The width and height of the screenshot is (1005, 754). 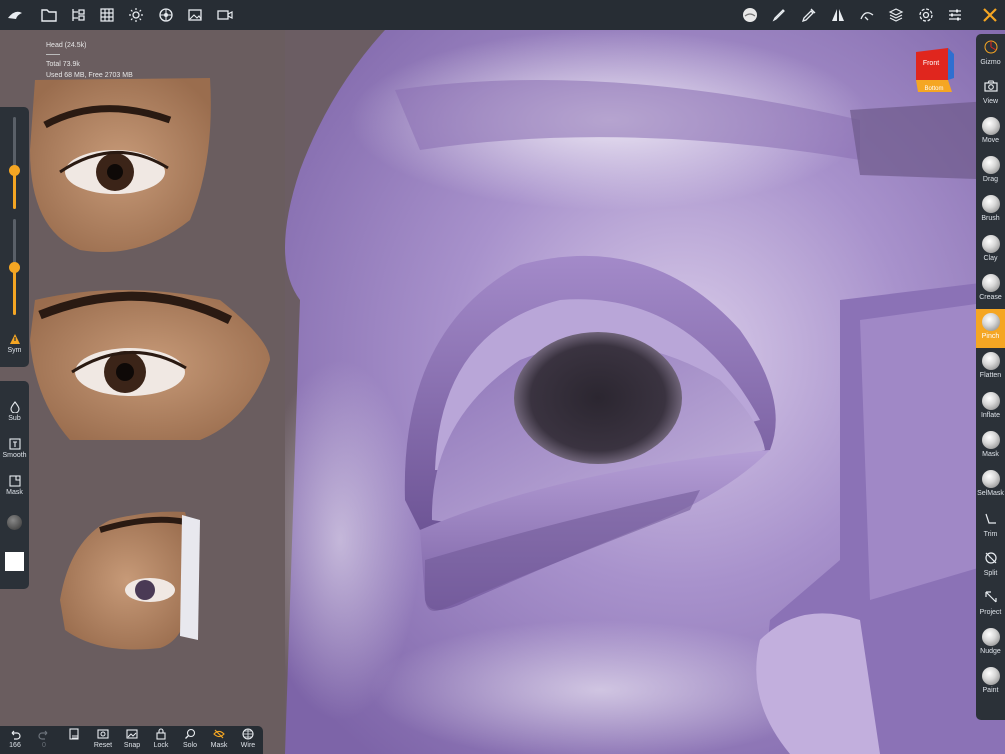 What do you see at coordinates (990, 690) in the screenshot?
I see `tool-label: Paint` at bounding box center [990, 690].